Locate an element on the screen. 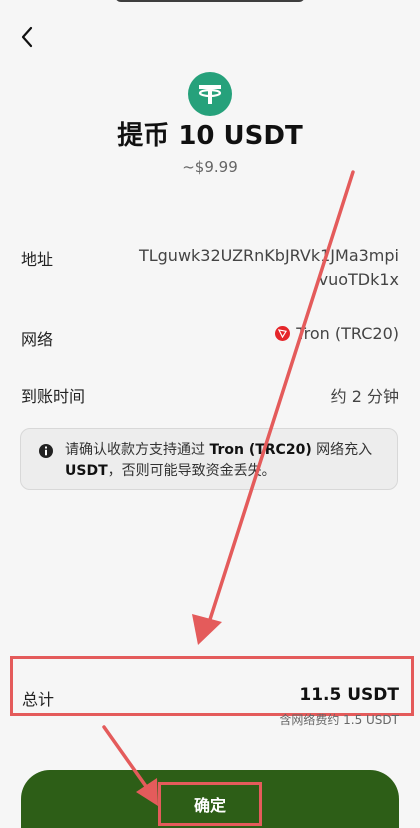  address-line-1: TLguwk32UZRnKbJRVk1JMa3mpi is located at coordinates (268, 255).